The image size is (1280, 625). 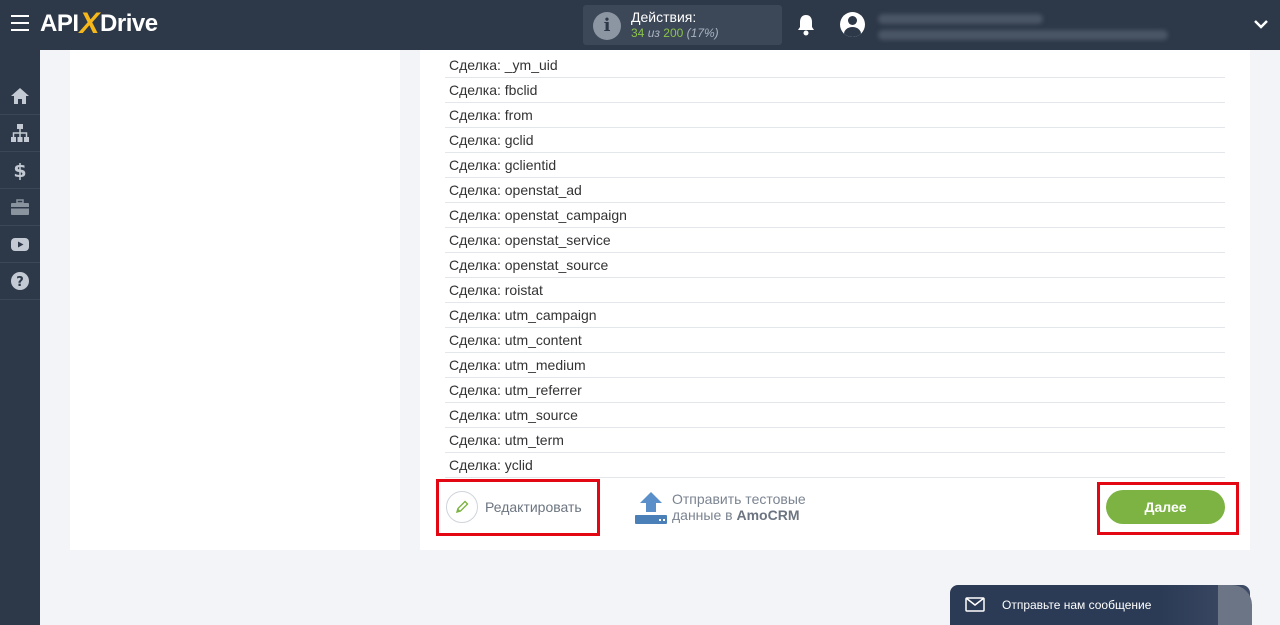 I want to click on field-row: Сделка: roistat, so click(x=835, y=290).